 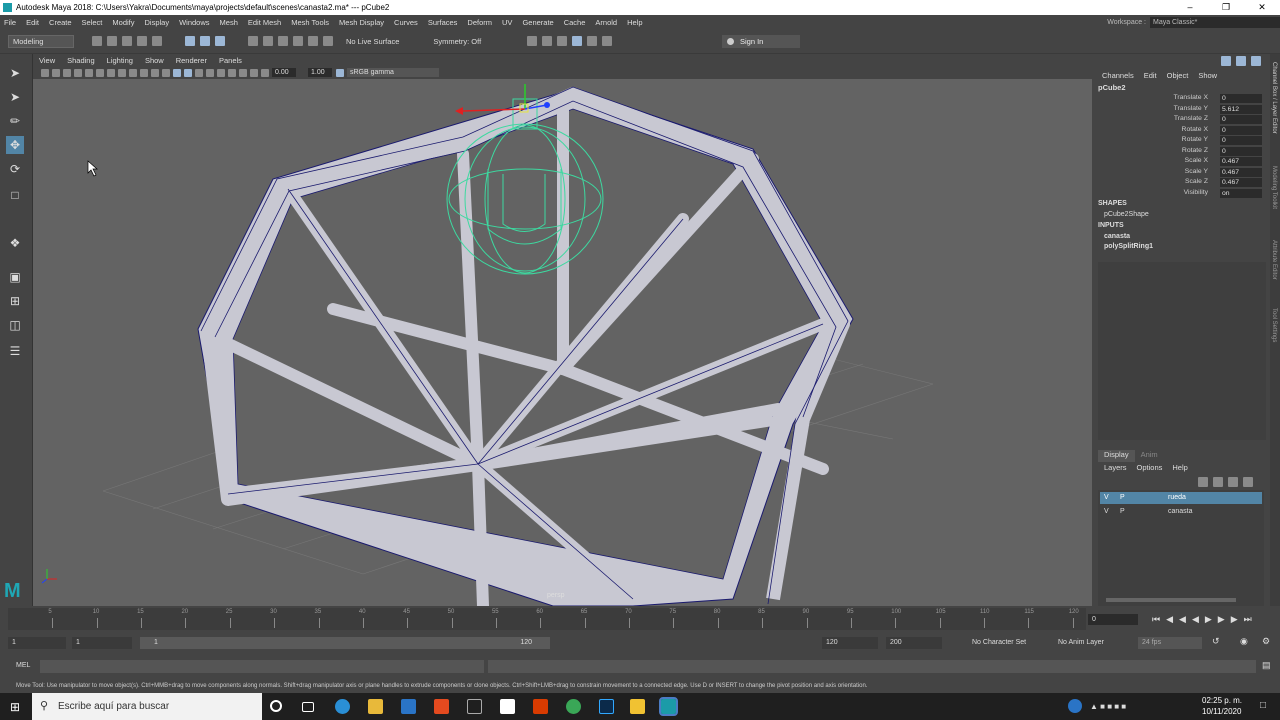 I want to click on pause-icon, so click(x=607, y=41).